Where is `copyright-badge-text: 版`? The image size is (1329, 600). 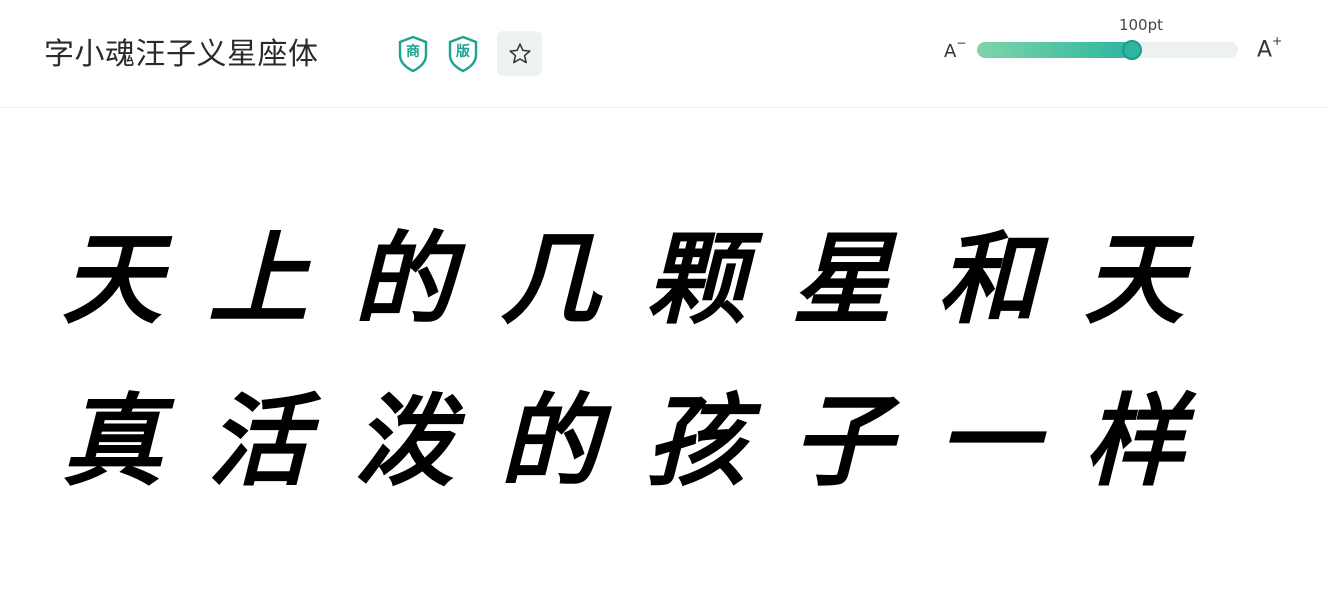 copyright-badge-text: 版 is located at coordinates (463, 52).